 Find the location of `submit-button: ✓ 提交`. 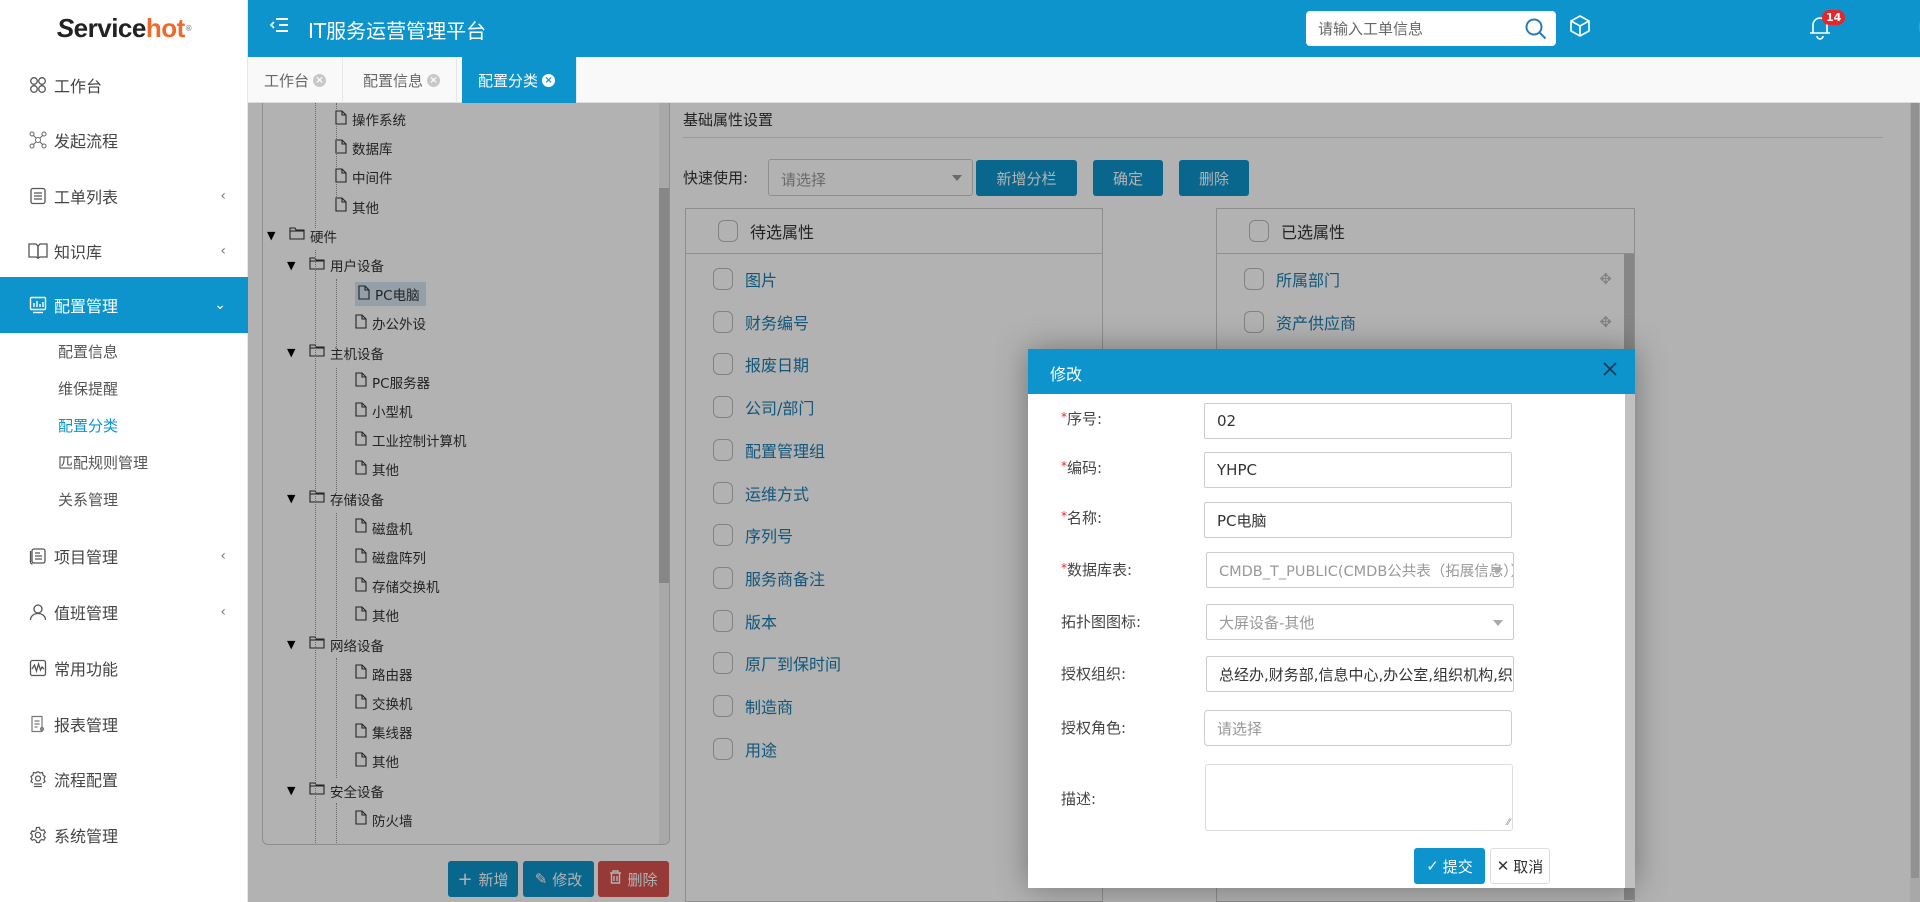

submit-button: ✓ 提交 is located at coordinates (1449, 866).